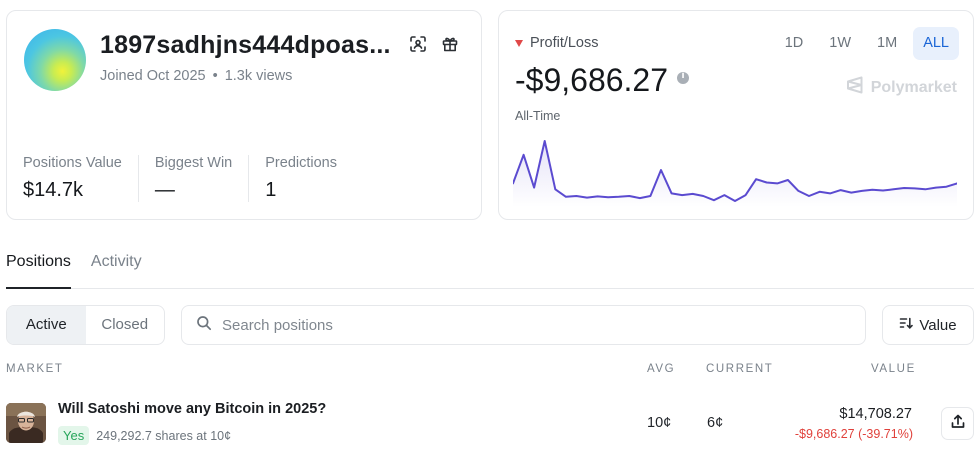  What do you see at coordinates (938, 325) in the screenshot?
I see `sort-label: Value` at bounding box center [938, 325].